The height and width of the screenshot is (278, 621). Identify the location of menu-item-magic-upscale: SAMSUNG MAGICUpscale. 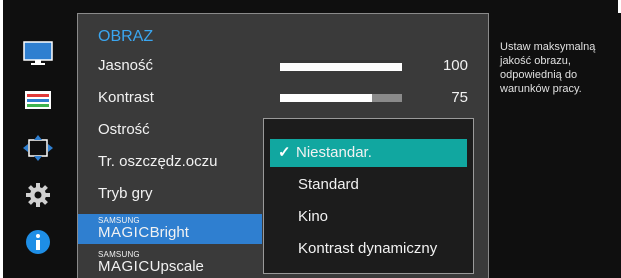
(173, 263).